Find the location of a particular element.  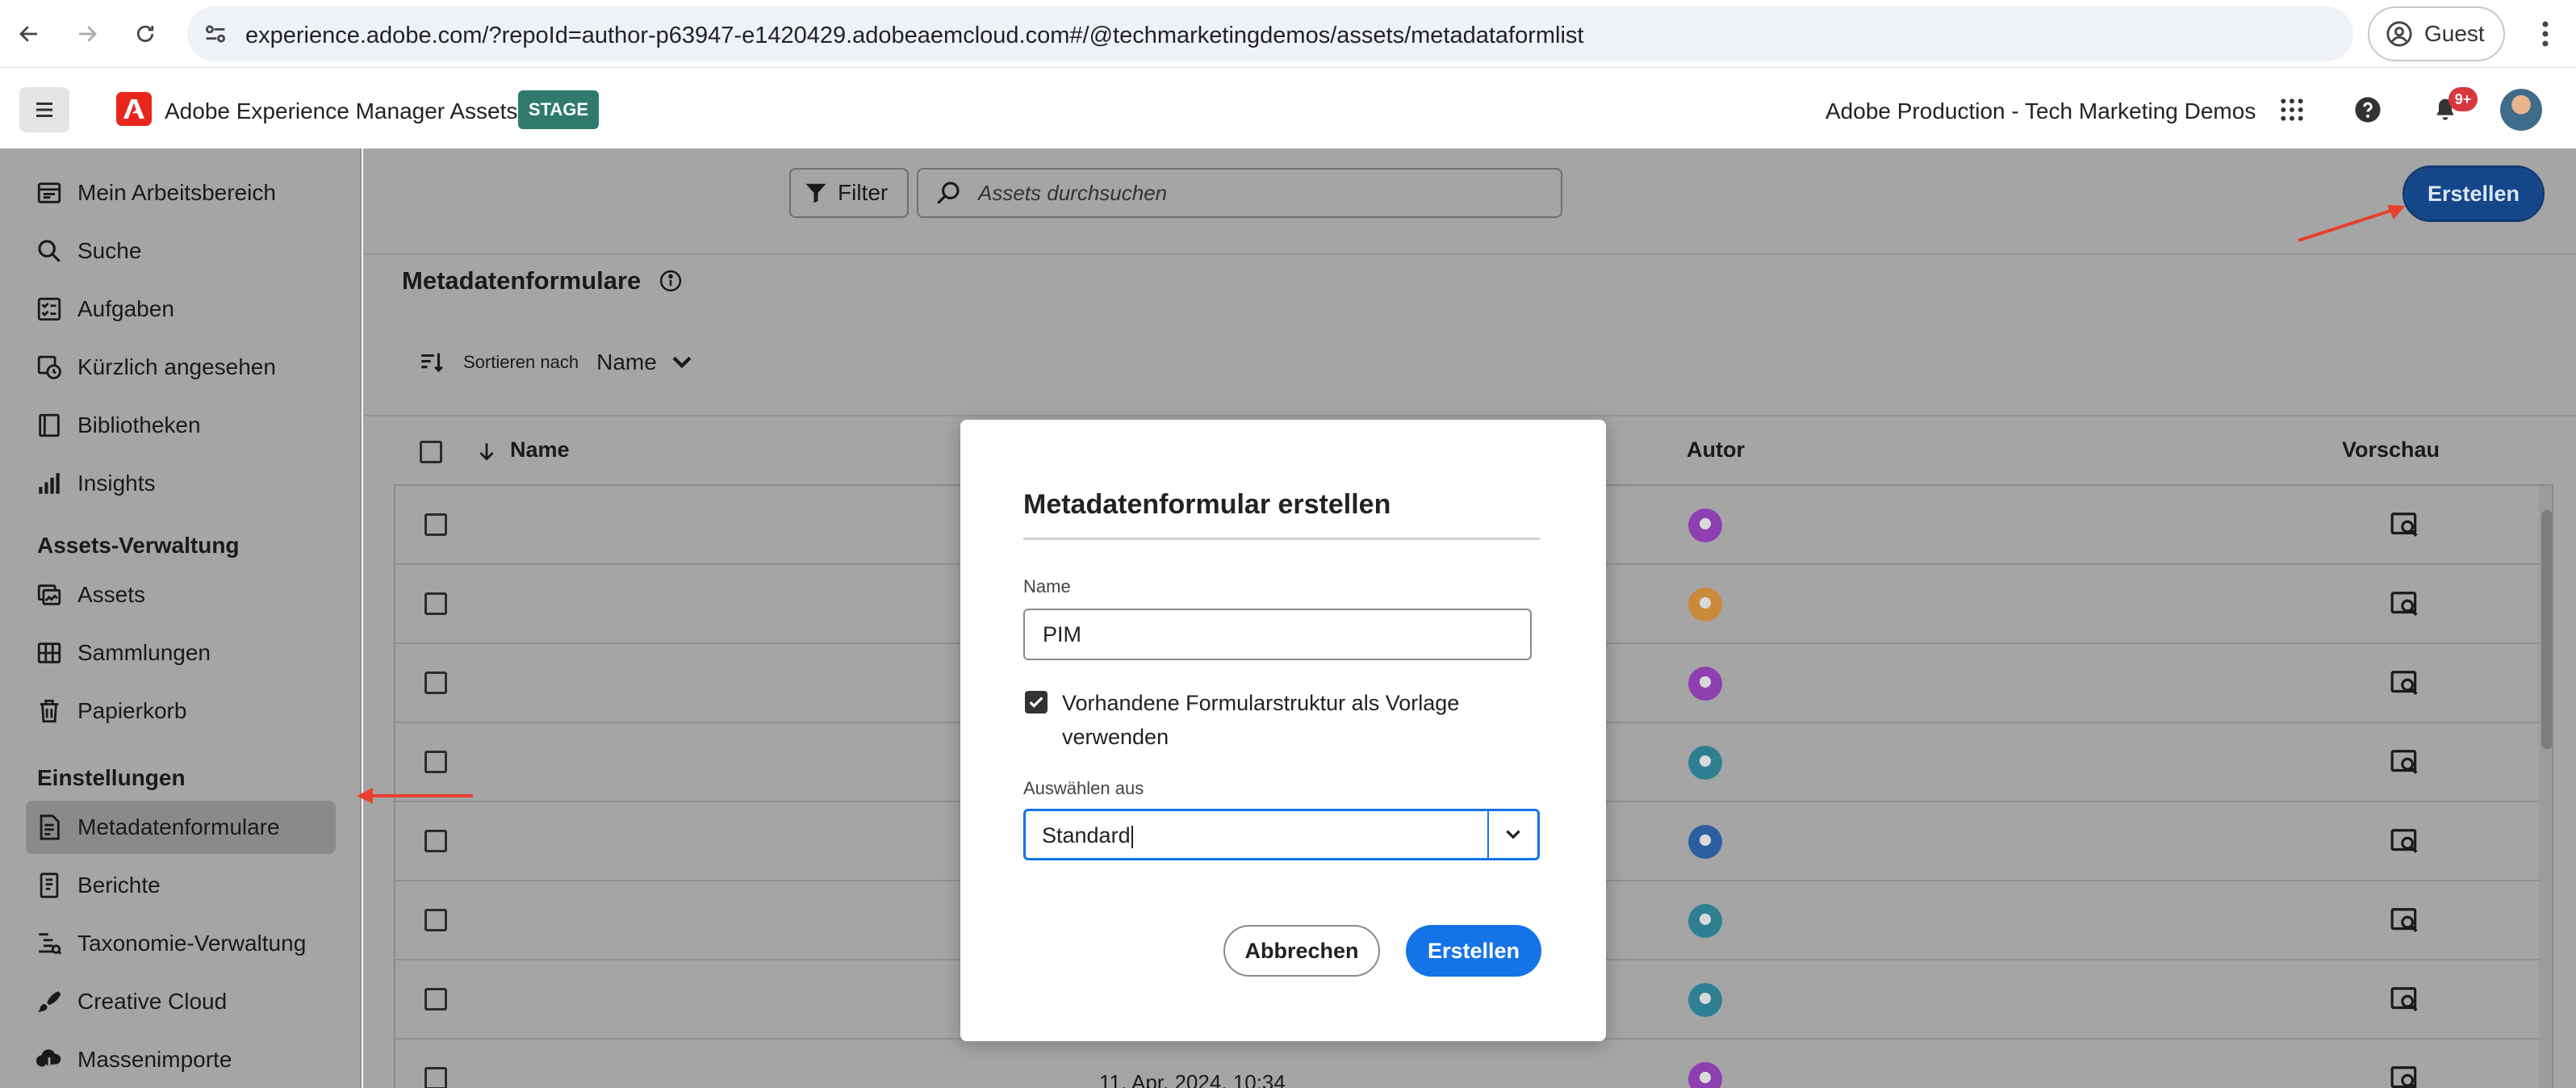

template-select: Standard is located at coordinates (1281, 834).